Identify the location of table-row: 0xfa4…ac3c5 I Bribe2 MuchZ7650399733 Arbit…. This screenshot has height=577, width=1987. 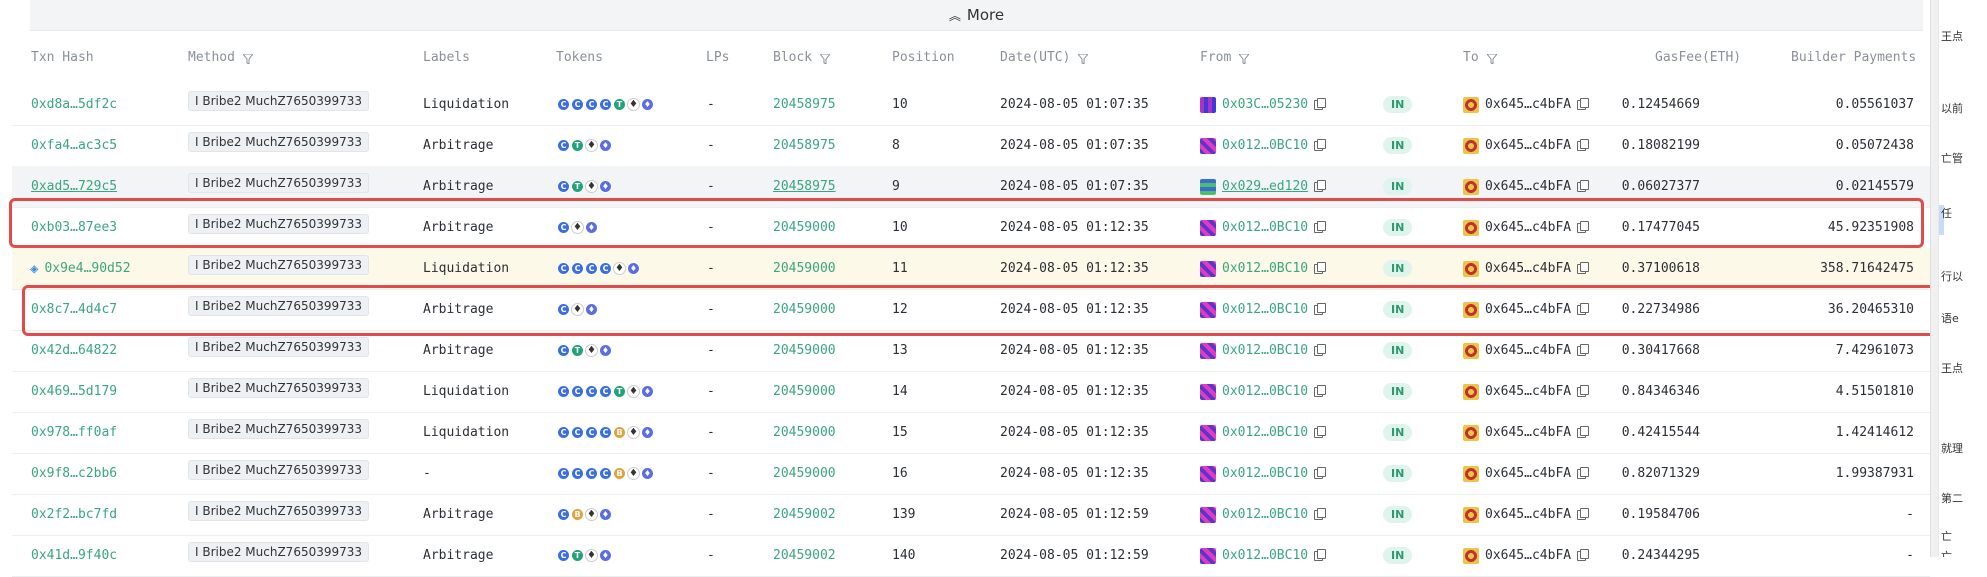
(971, 146).